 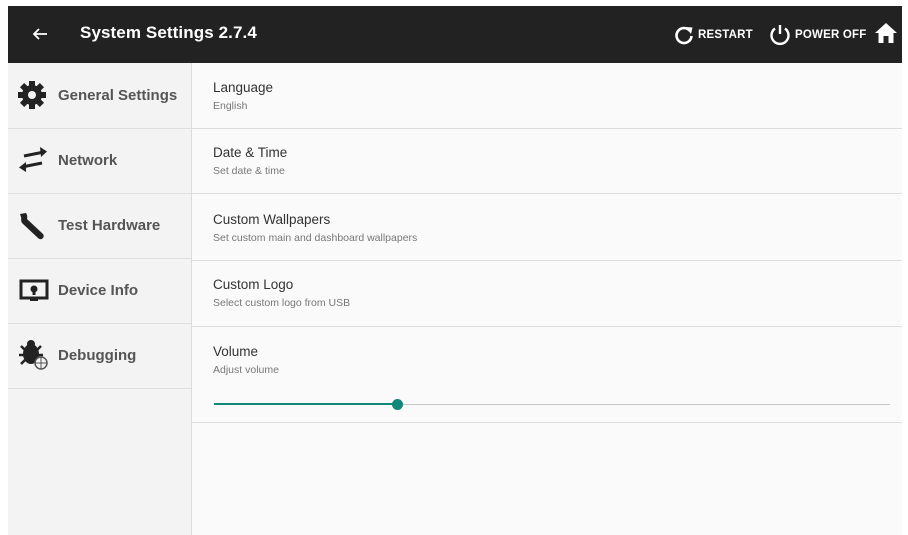 I want to click on setting-subtitle: Set custom main and dashboard wallpapers, so click(x=315, y=238).